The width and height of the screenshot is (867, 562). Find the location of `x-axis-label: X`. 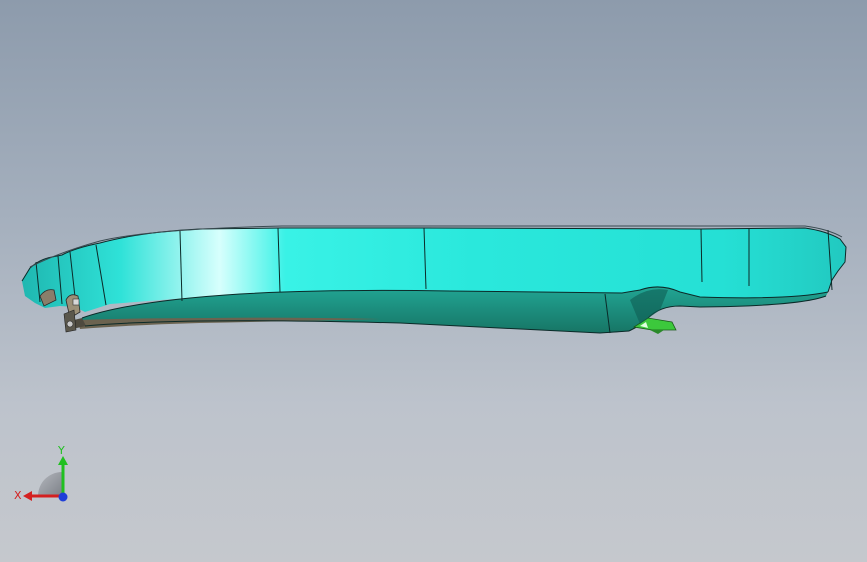

x-axis-label: X is located at coordinates (18, 495).